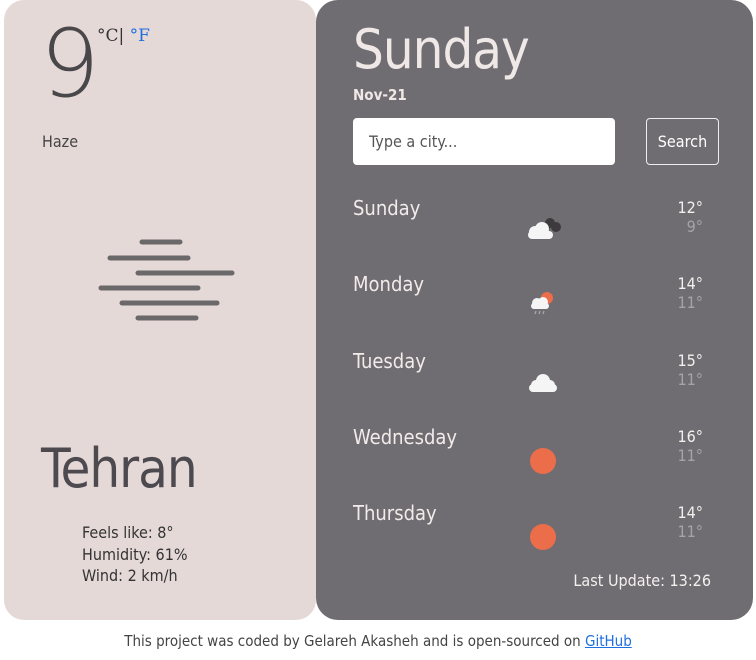 This screenshot has width=756, height=660. Describe the element at coordinates (387, 208) in the screenshot. I see `forecast-day: Sunday` at that location.